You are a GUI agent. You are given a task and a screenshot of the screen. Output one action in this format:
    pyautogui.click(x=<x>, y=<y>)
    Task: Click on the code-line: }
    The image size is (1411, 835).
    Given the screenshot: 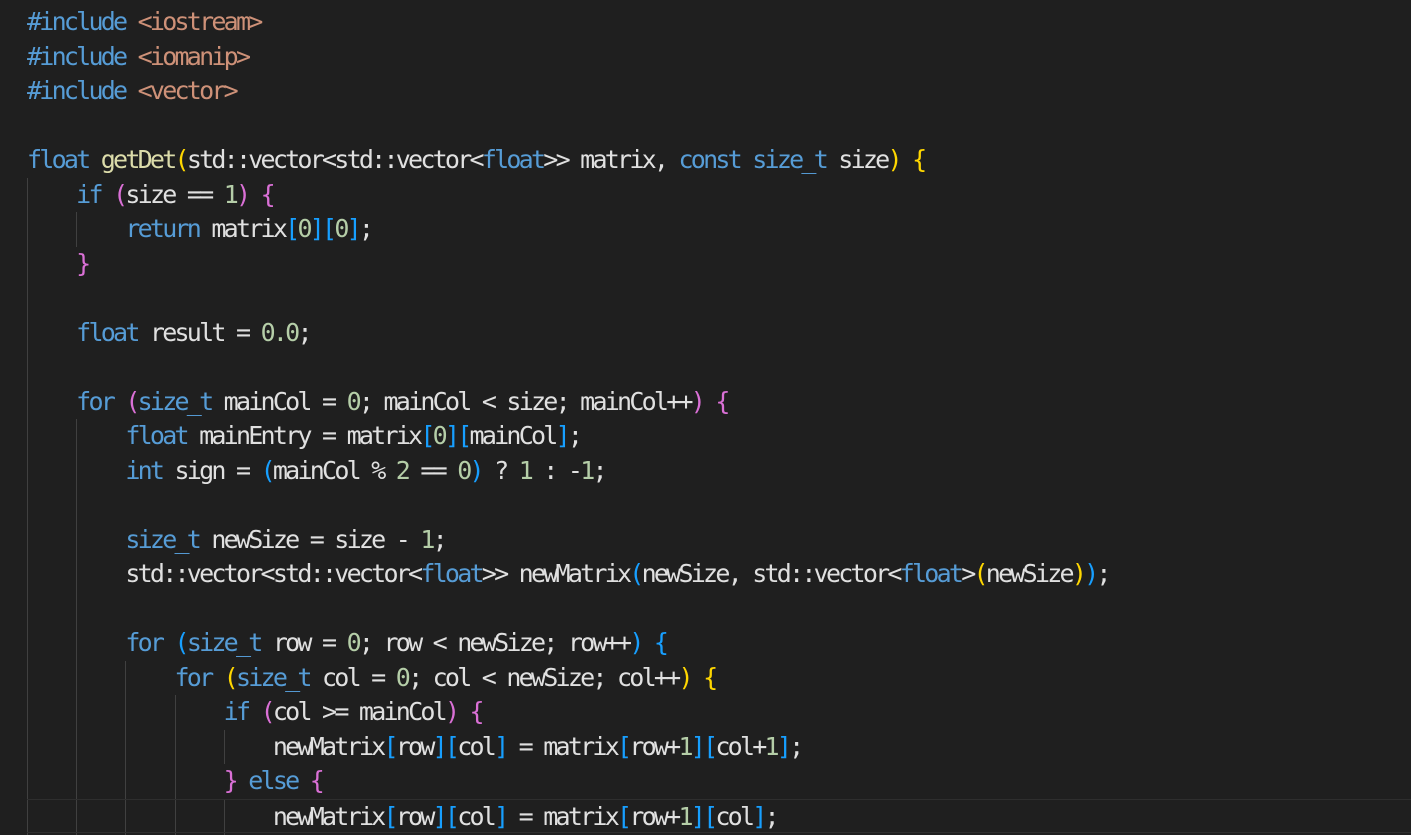 What is the action you would take?
    pyautogui.click(x=59, y=264)
    